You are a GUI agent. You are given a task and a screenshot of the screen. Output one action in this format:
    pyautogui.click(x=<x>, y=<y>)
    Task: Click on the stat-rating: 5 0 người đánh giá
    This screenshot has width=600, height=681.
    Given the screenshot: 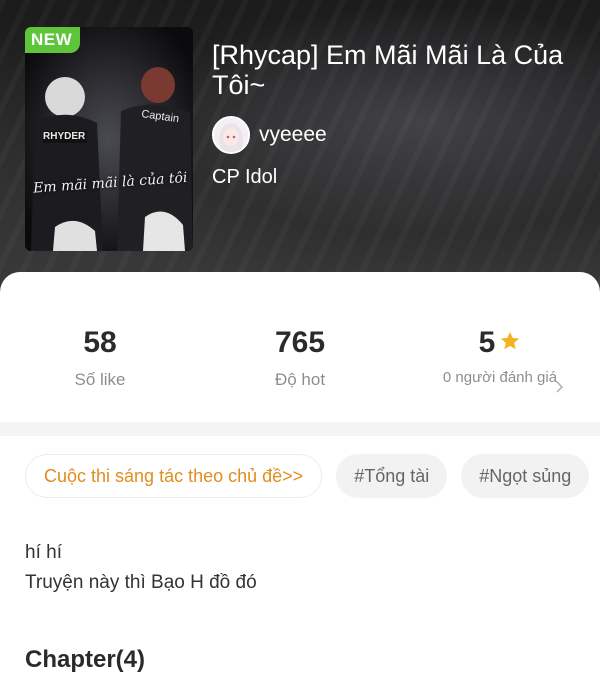 What is the action you would take?
    pyautogui.click(x=500, y=357)
    